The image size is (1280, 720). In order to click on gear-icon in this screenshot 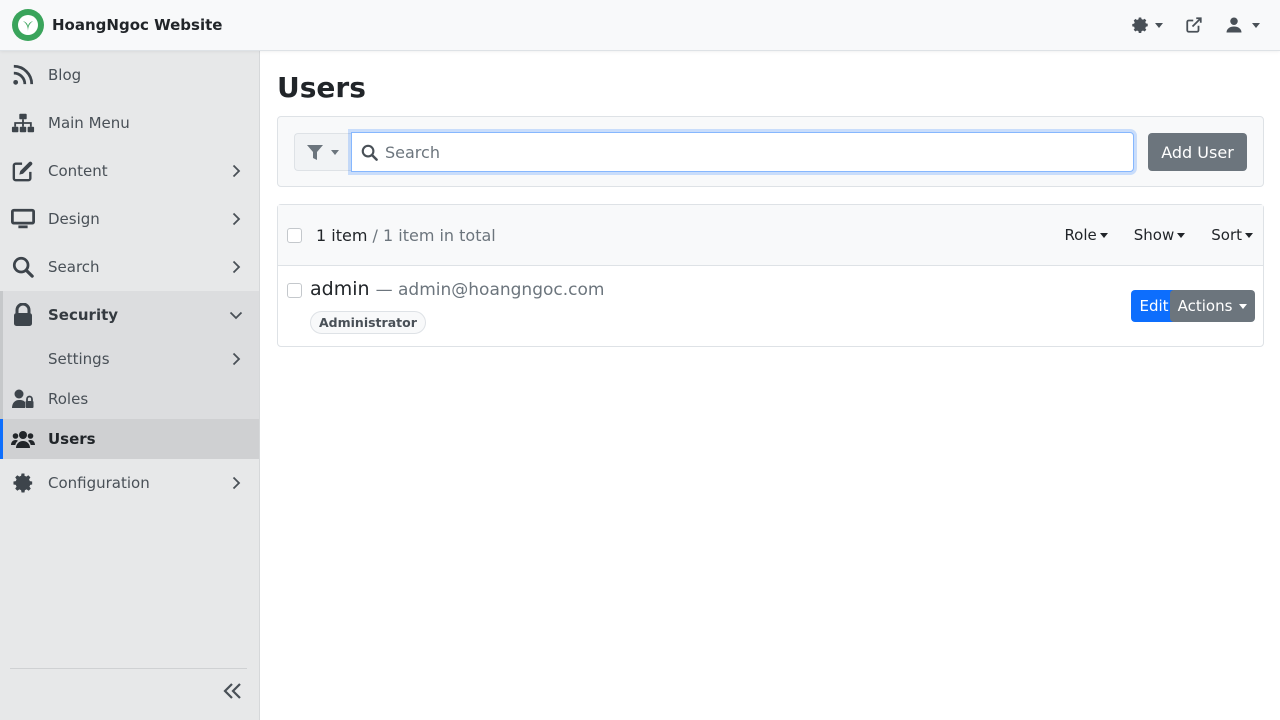, I will do `click(1140, 25)`.